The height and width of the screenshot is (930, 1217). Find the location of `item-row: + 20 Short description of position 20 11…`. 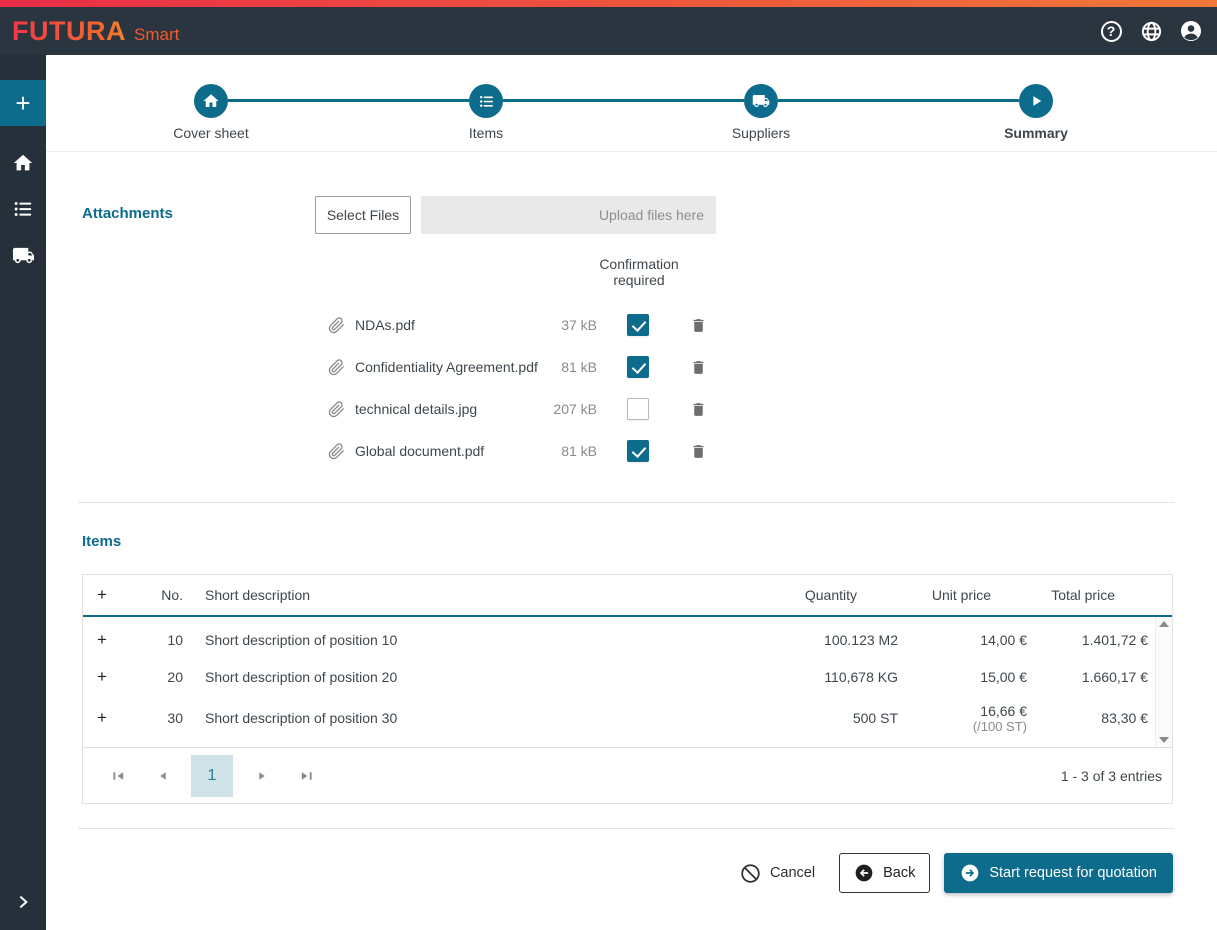

item-row: + 20 Short description of position 20 11… is located at coordinates (619, 676).